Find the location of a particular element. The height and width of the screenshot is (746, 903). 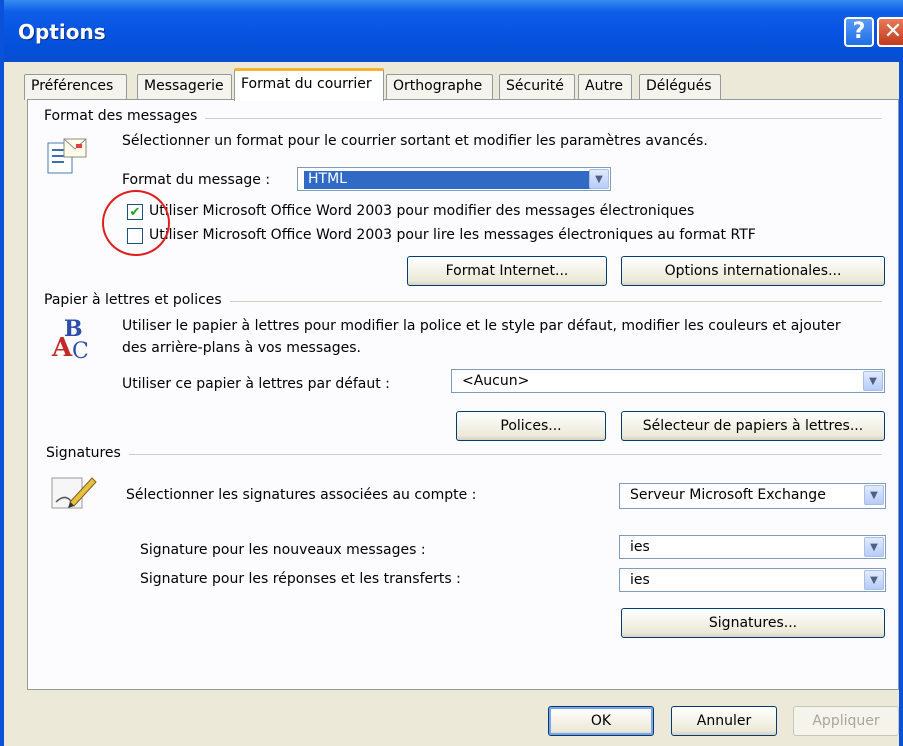

help-button: ? is located at coordinates (859, 32).